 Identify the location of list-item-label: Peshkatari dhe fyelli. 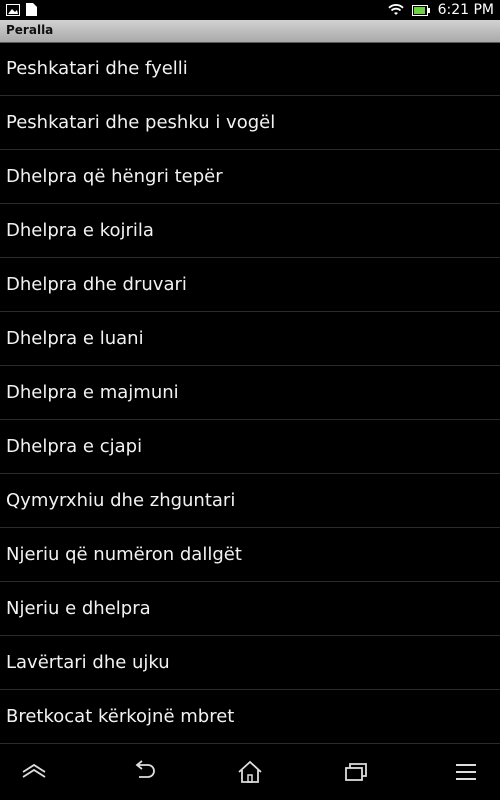
(97, 68).